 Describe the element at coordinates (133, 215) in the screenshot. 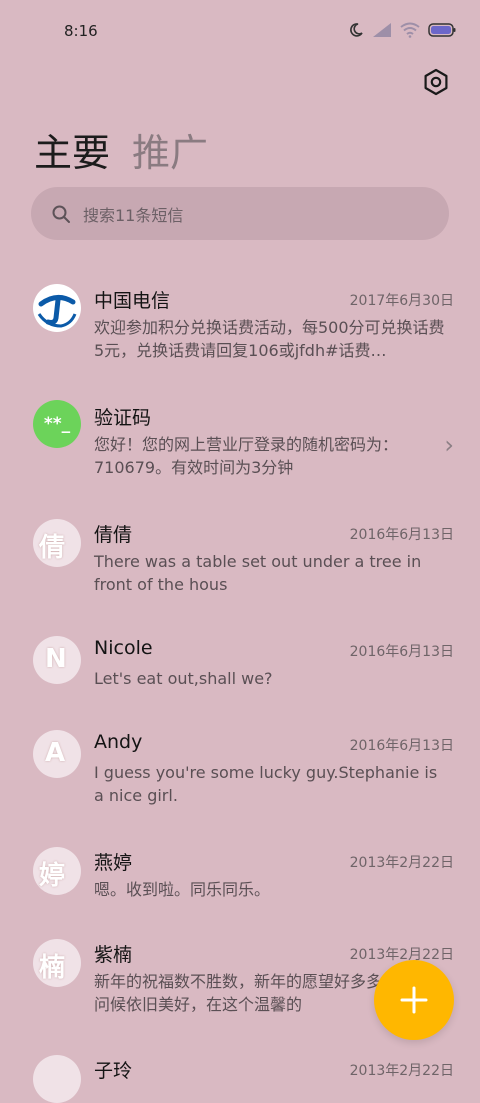

I see `search-placeholder: 搜索11条短信` at that location.